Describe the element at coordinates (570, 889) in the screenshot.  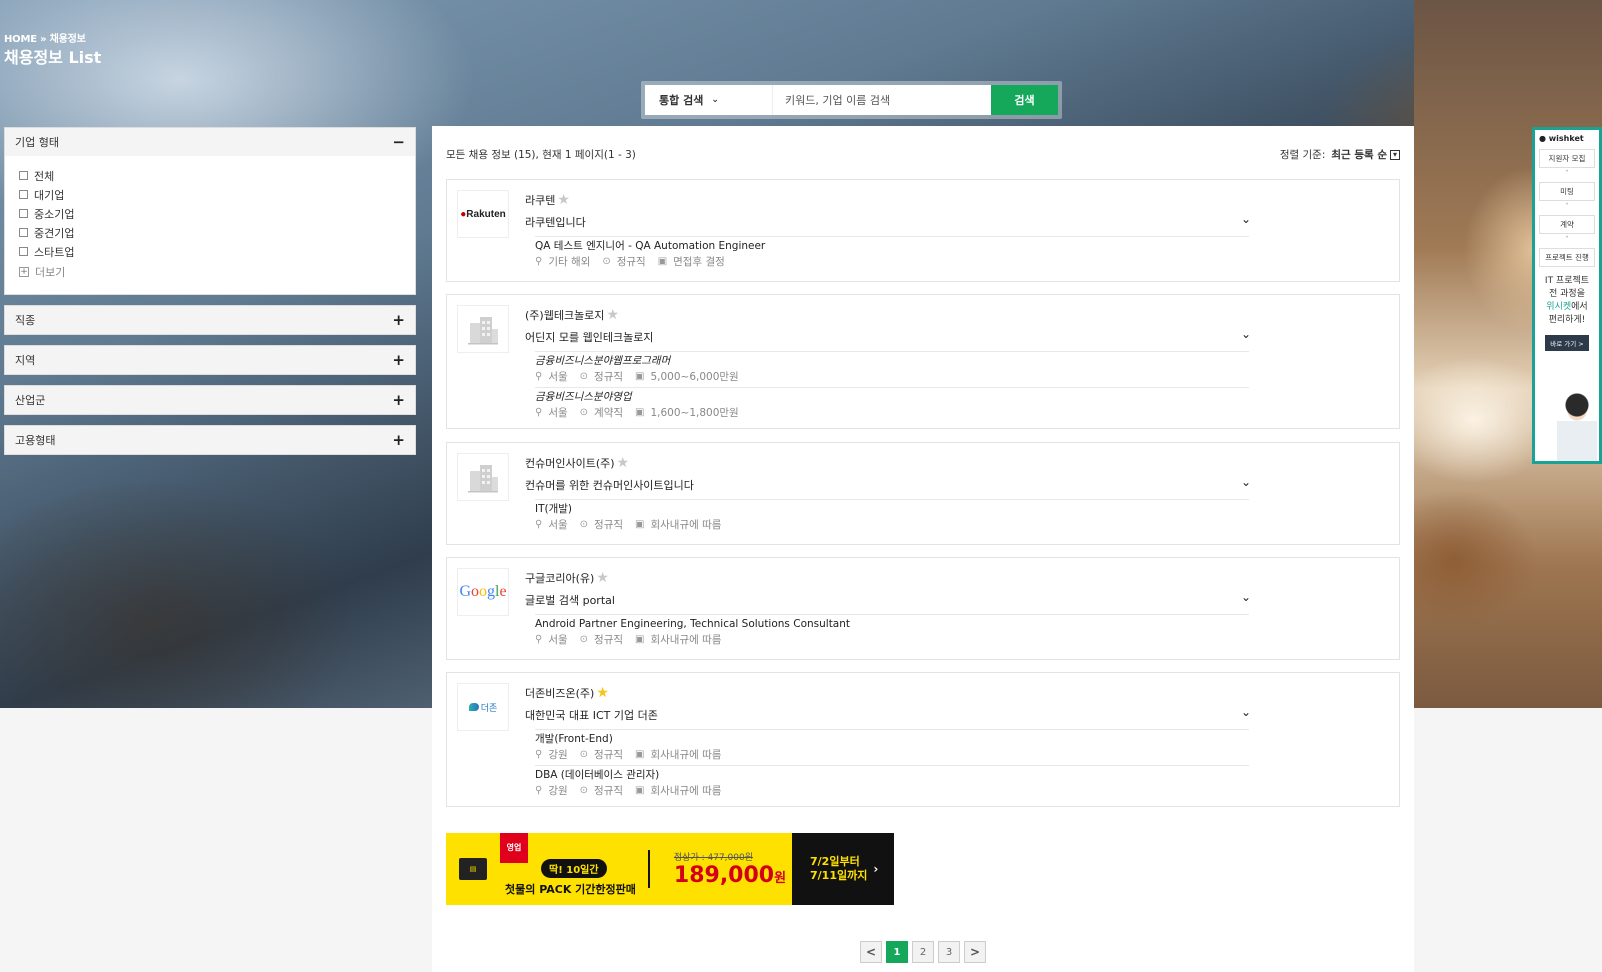
I see `banner-pack: 첫물의 PACK 기간한정판매` at that location.